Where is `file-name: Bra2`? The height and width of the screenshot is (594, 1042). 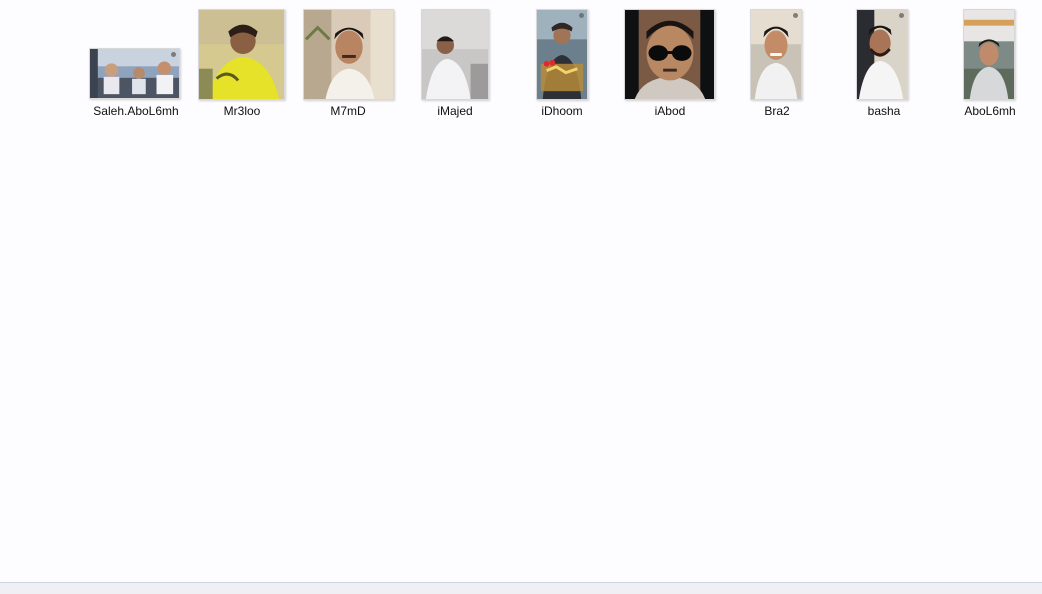
file-name: Bra2 is located at coordinates (777, 111).